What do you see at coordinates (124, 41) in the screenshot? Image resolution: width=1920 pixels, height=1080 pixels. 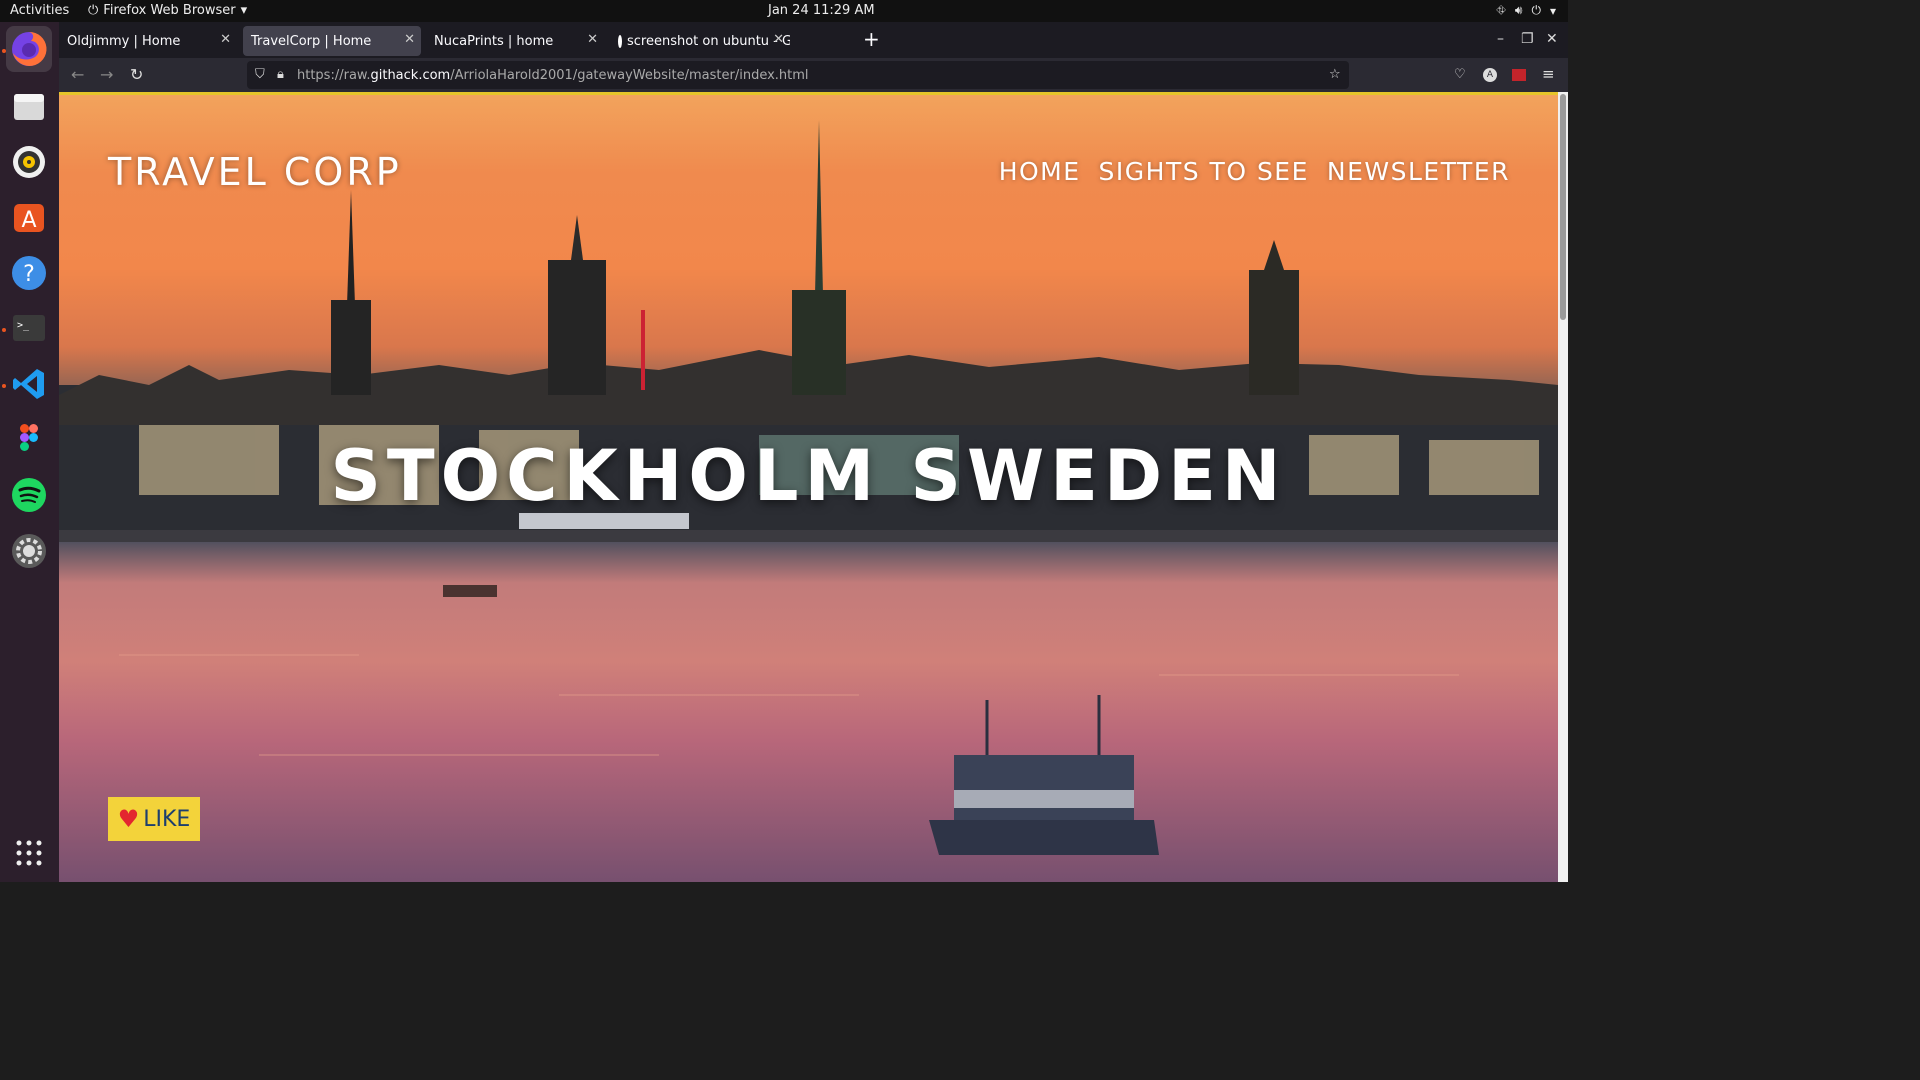 I see `tab-label: Oldjimmy | Home` at bounding box center [124, 41].